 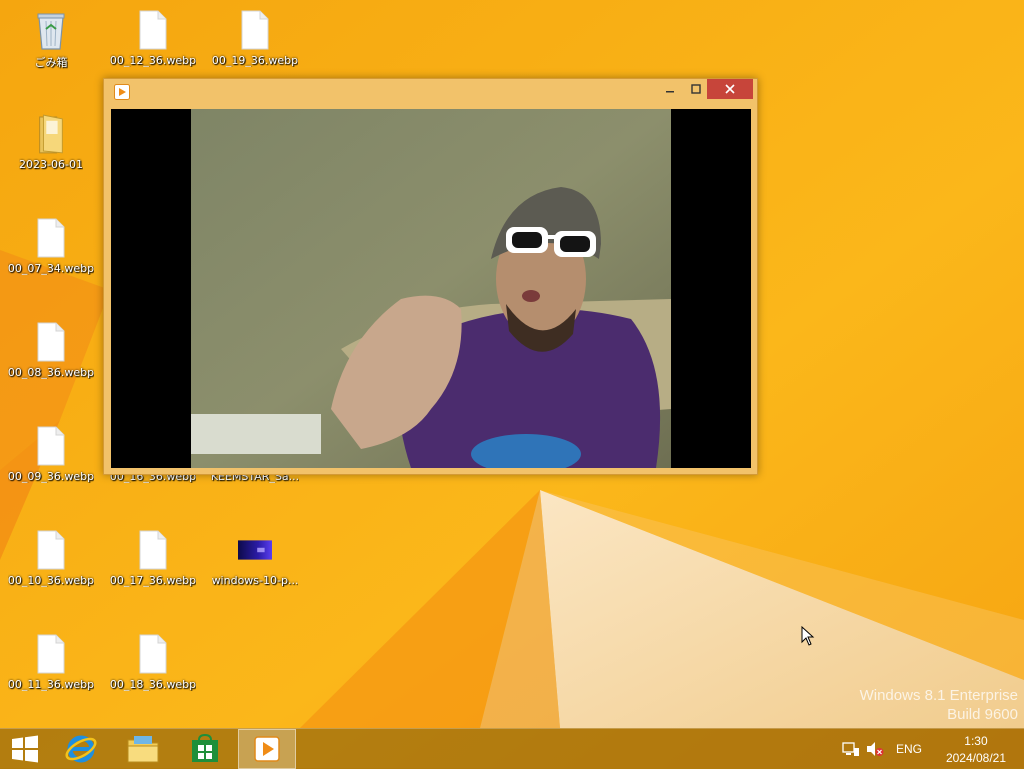 I want to click on start-button, so click(x=25, y=749).